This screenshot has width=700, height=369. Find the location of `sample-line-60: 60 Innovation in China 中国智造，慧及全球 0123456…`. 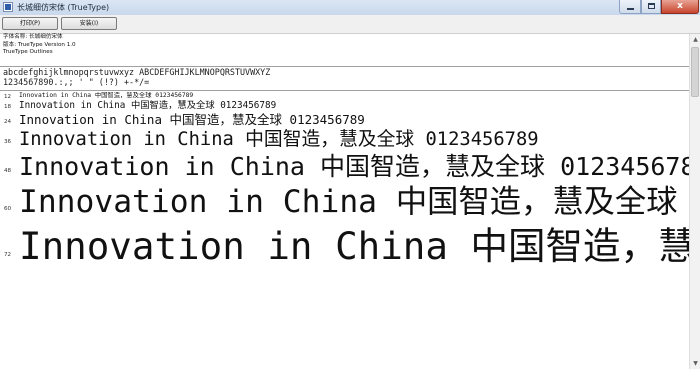

sample-line-60: 60 Innovation in China 中国智造，慧及全球 0123456… is located at coordinates (350, 203).